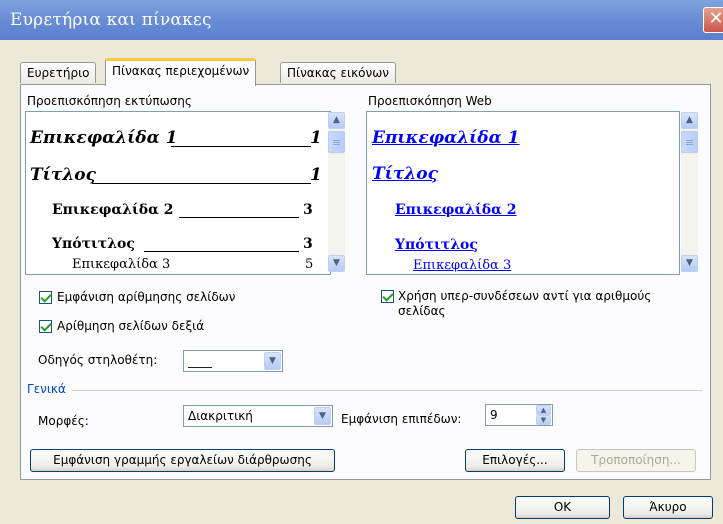  I want to click on title-bar: Ευρετήρια και πίνακες ✕, so click(361, 20).